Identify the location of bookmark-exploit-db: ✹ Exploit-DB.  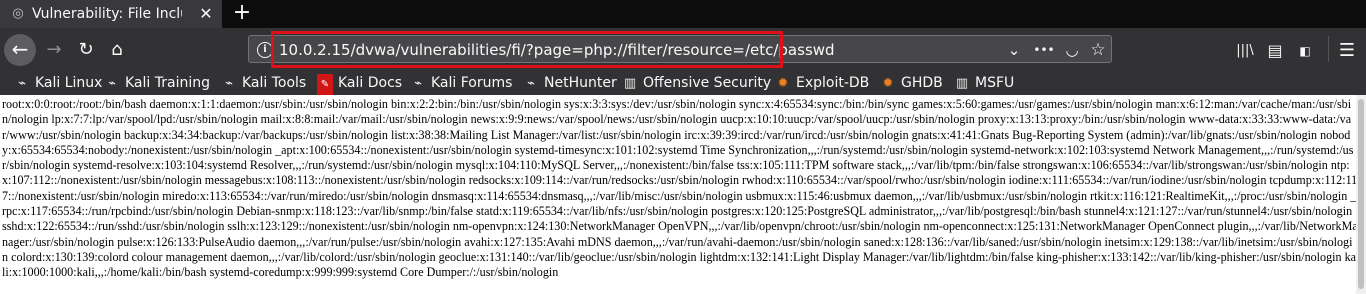
(822, 83).